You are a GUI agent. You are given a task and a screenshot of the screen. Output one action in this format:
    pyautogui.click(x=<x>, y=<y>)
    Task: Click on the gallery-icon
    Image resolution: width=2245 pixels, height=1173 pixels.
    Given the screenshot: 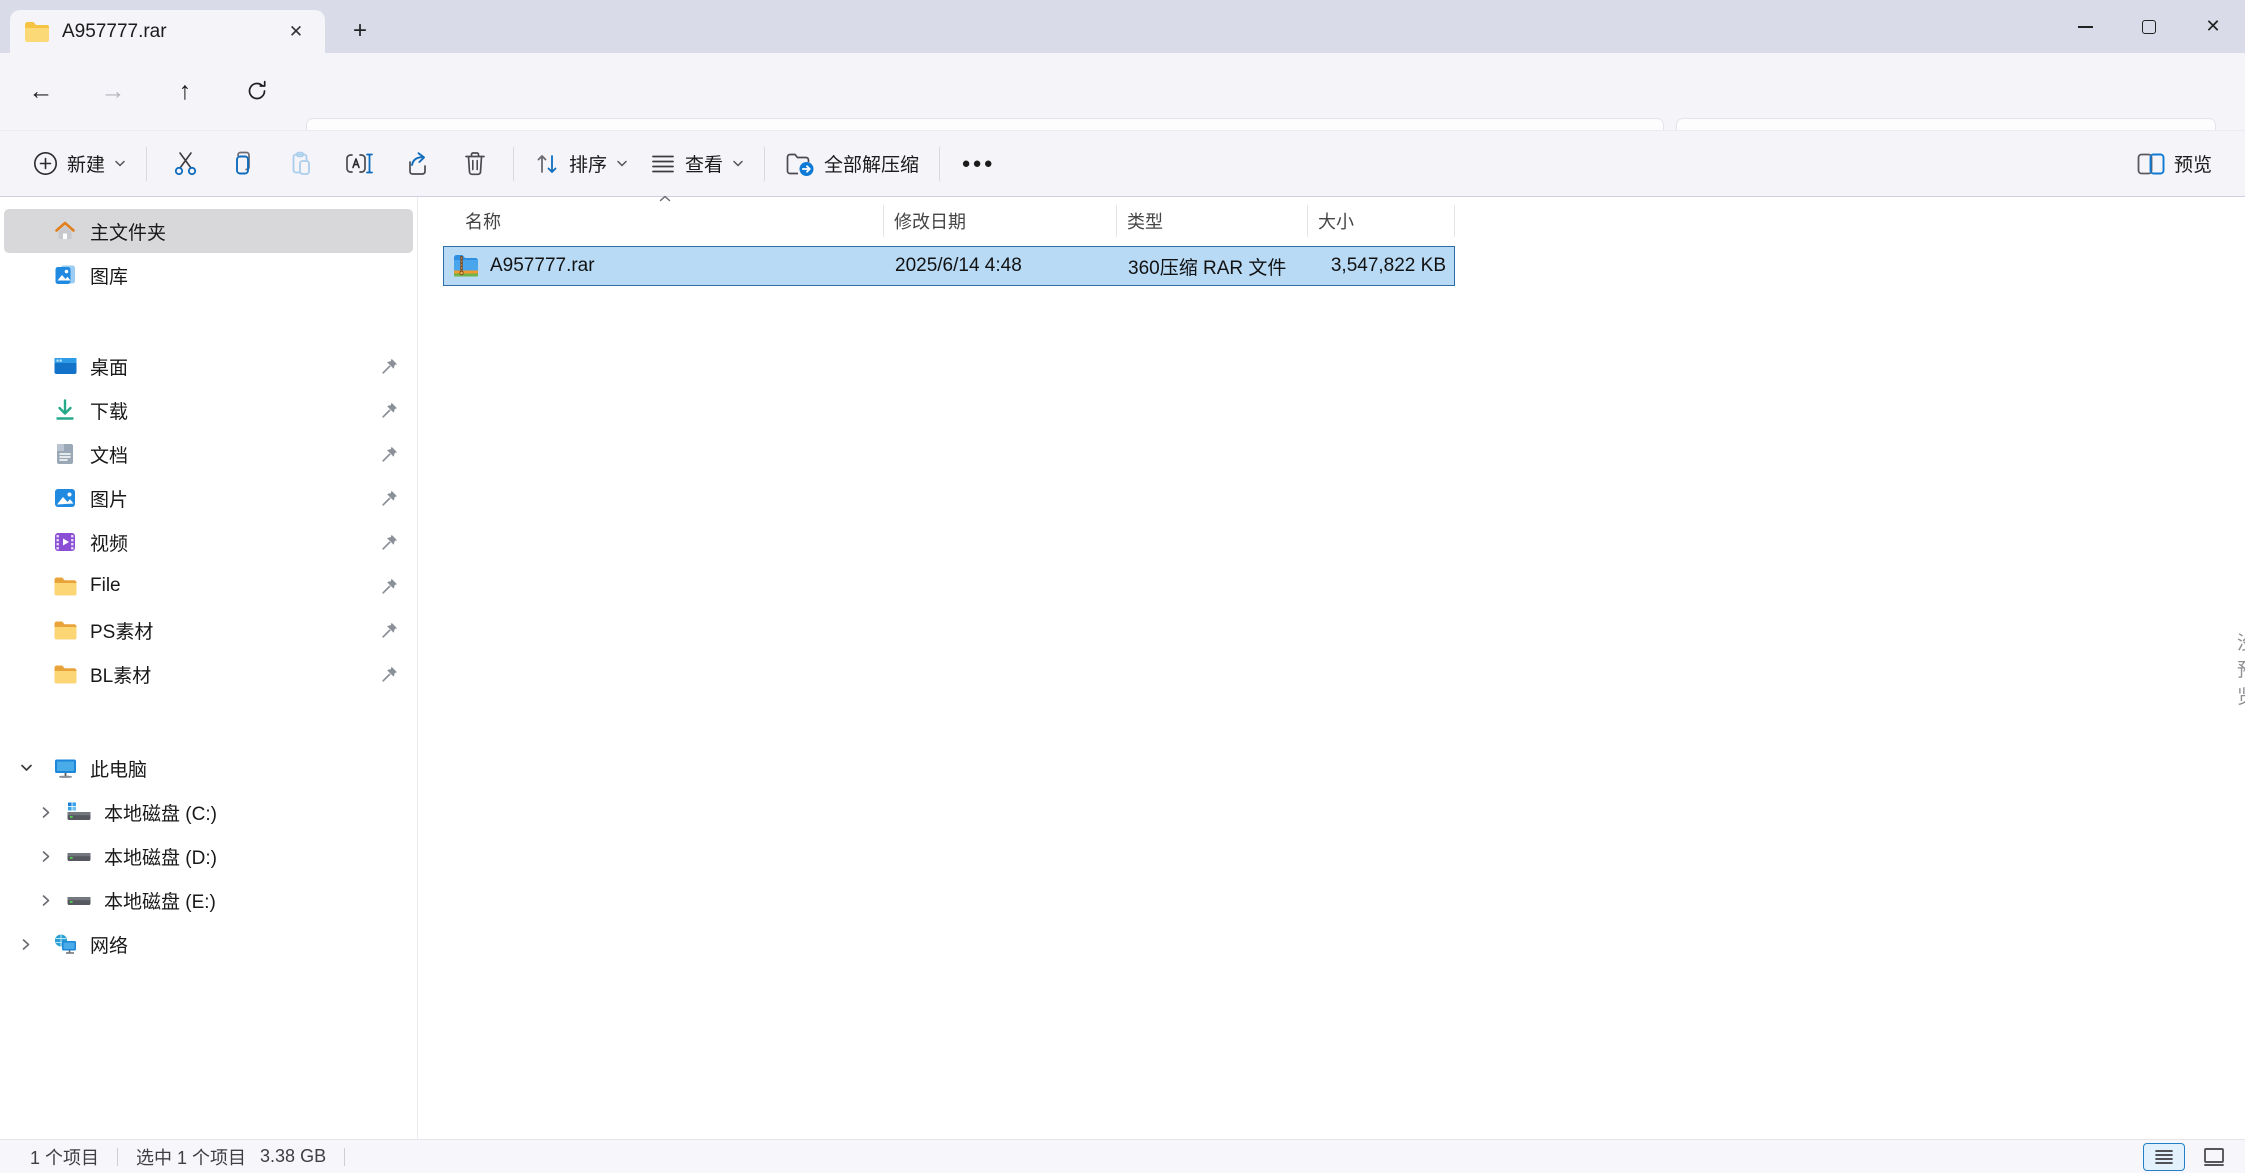 What is the action you would take?
    pyautogui.click(x=65, y=275)
    